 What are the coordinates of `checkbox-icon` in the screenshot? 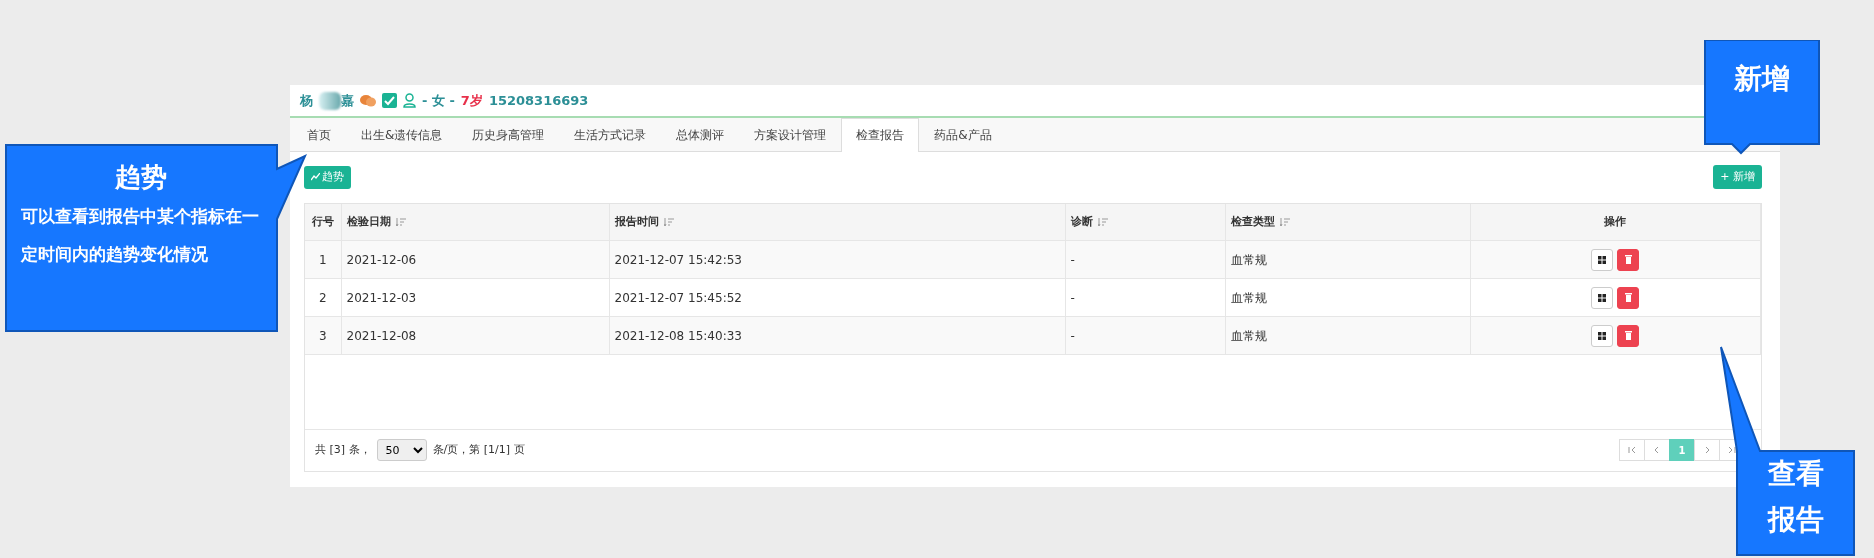 It's located at (389, 100).